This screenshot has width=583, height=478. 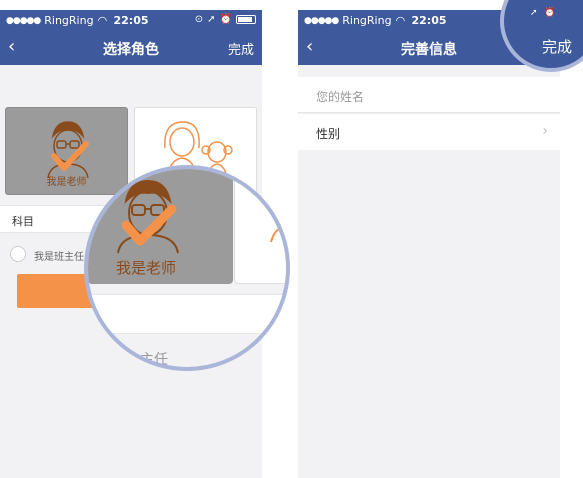 I want to click on name-input-row: 您的姓名, so click(x=429, y=95).